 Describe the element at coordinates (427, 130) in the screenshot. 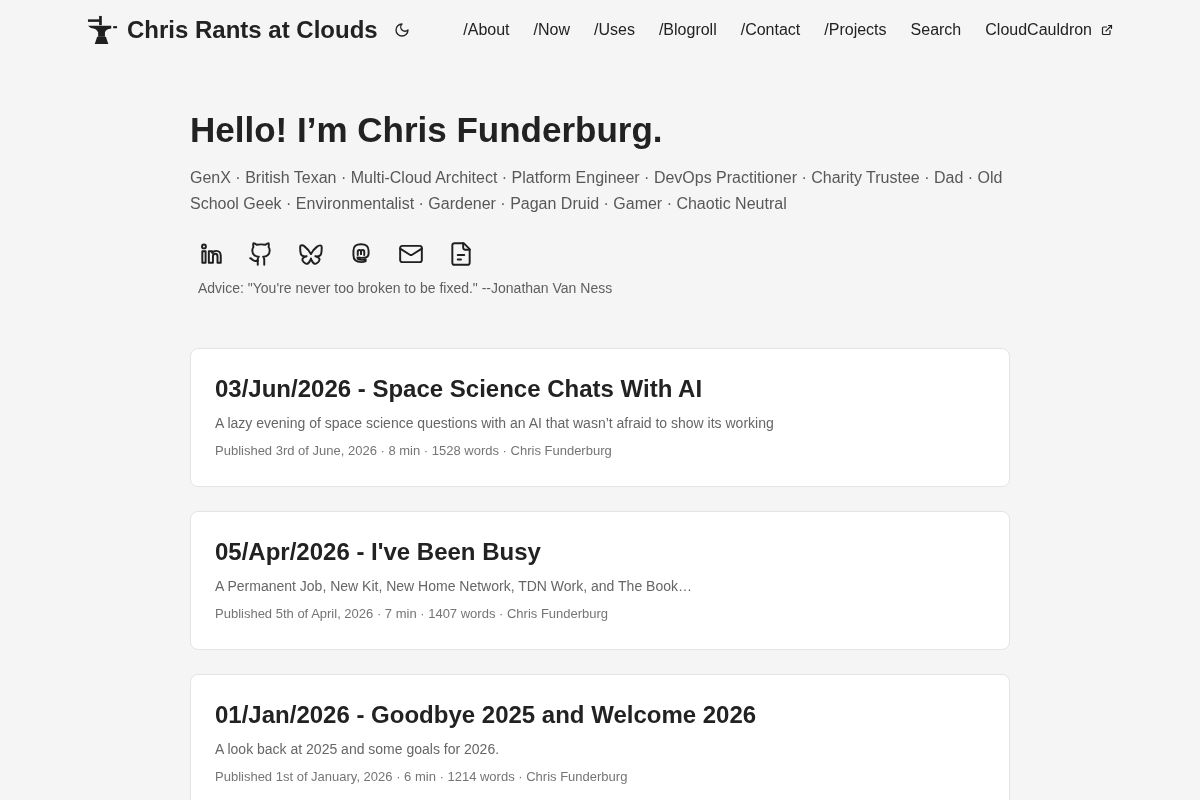

I see `page-heading: Hello! I’m Chris Funderburg.` at that location.